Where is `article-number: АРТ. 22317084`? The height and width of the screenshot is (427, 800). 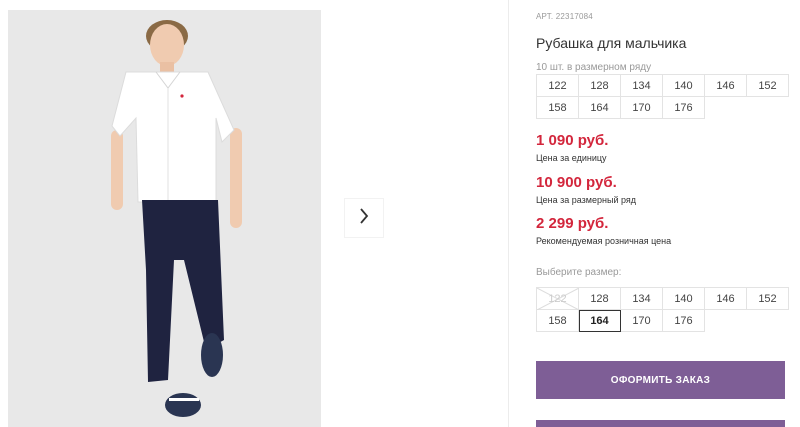
article-number: АРТ. 22317084 is located at coordinates (564, 16).